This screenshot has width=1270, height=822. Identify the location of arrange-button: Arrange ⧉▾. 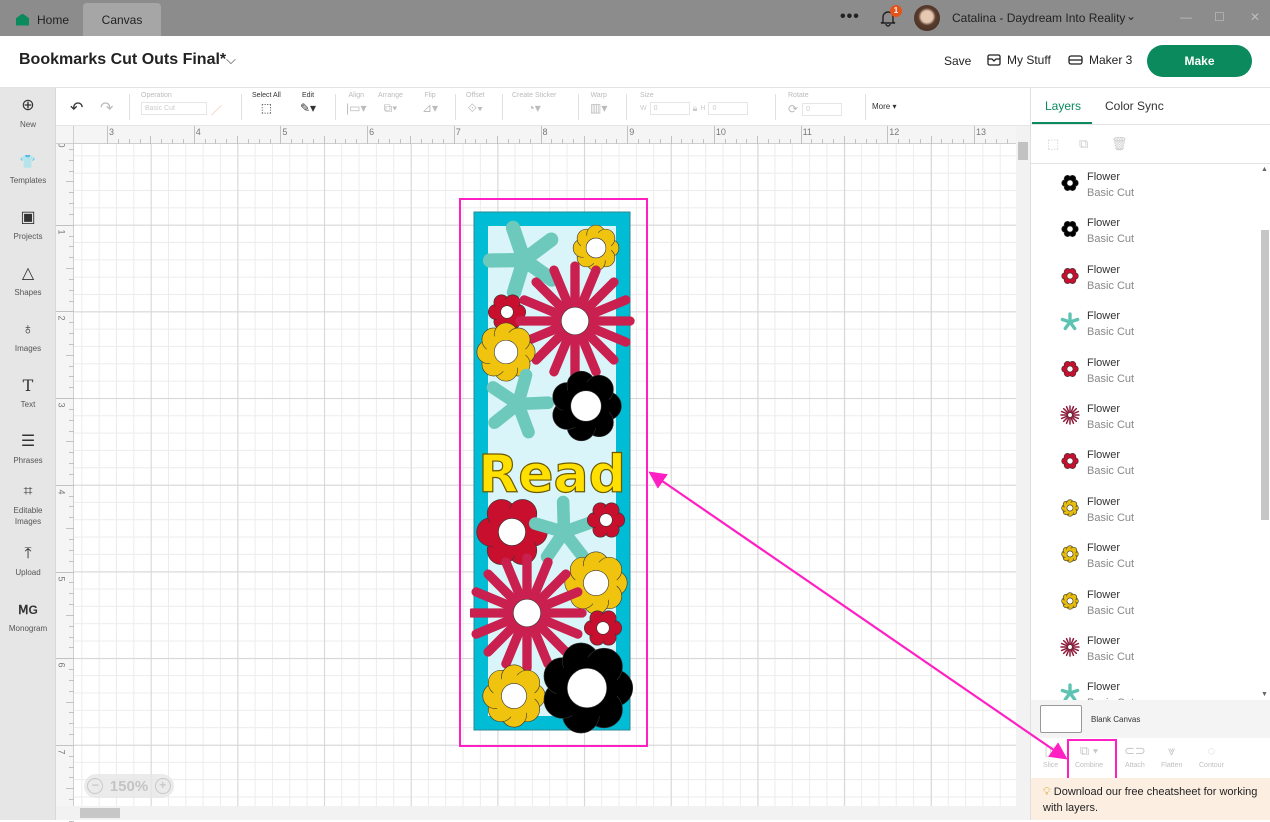
(390, 104).